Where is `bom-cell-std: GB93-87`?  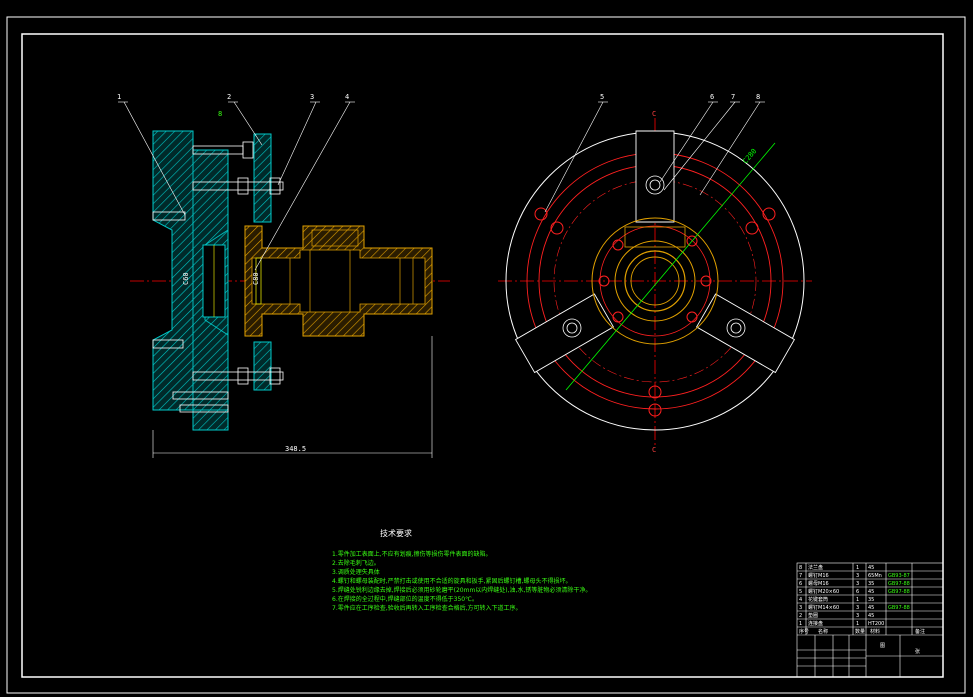
bom-cell-std: GB93-87 is located at coordinates (899, 576).